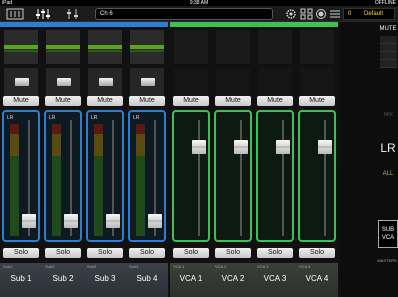 The height and width of the screenshot is (297, 398). I want to click on vca-label: VCA, so click(388, 238).